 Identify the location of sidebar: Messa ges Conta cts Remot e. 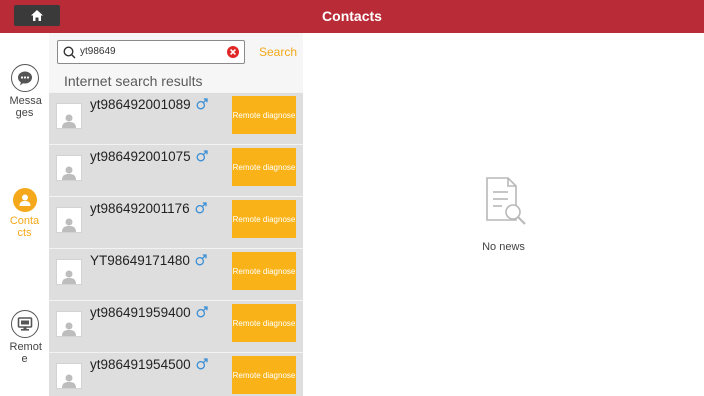
(25, 214).